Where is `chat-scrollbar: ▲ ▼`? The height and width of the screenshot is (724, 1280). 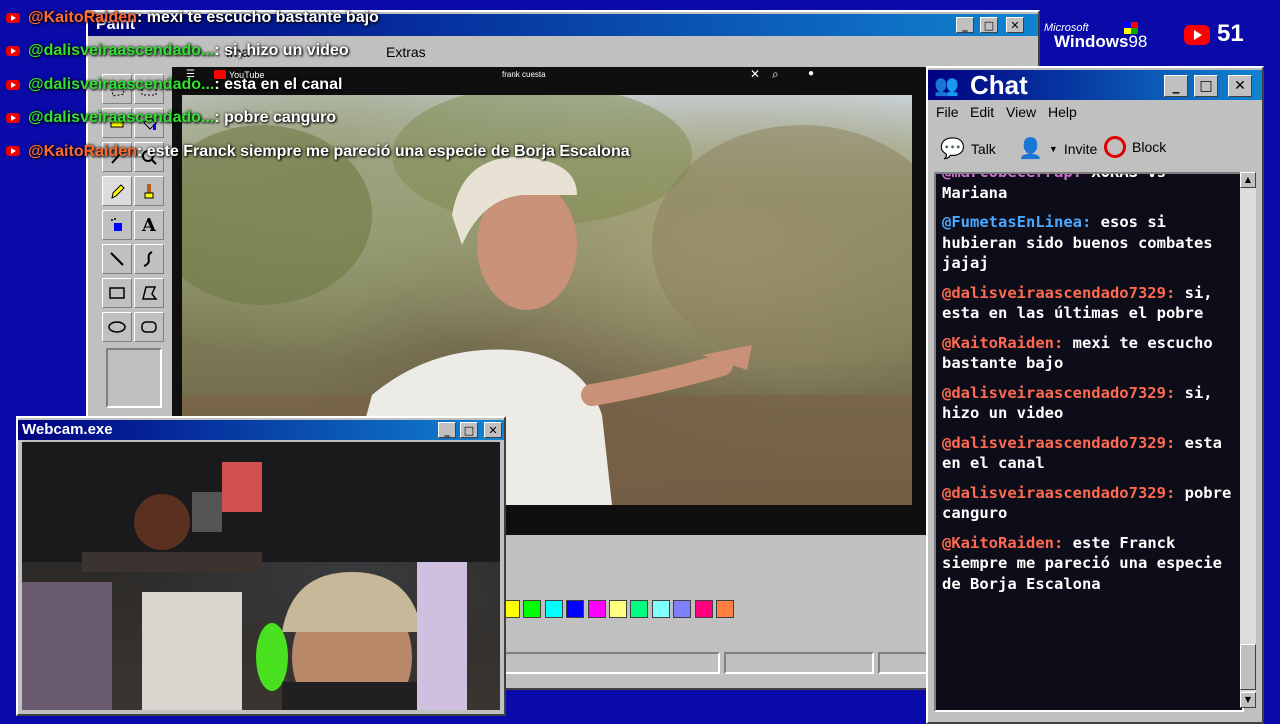 chat-scrollbar: ▲ ▼ is located at coordinates (1248, 440).